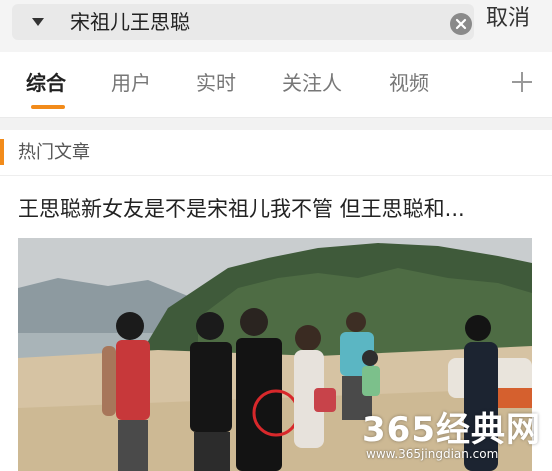 This screenshot has width=552, height=471. I want to click on section-accent-bar, so click(2, 152).